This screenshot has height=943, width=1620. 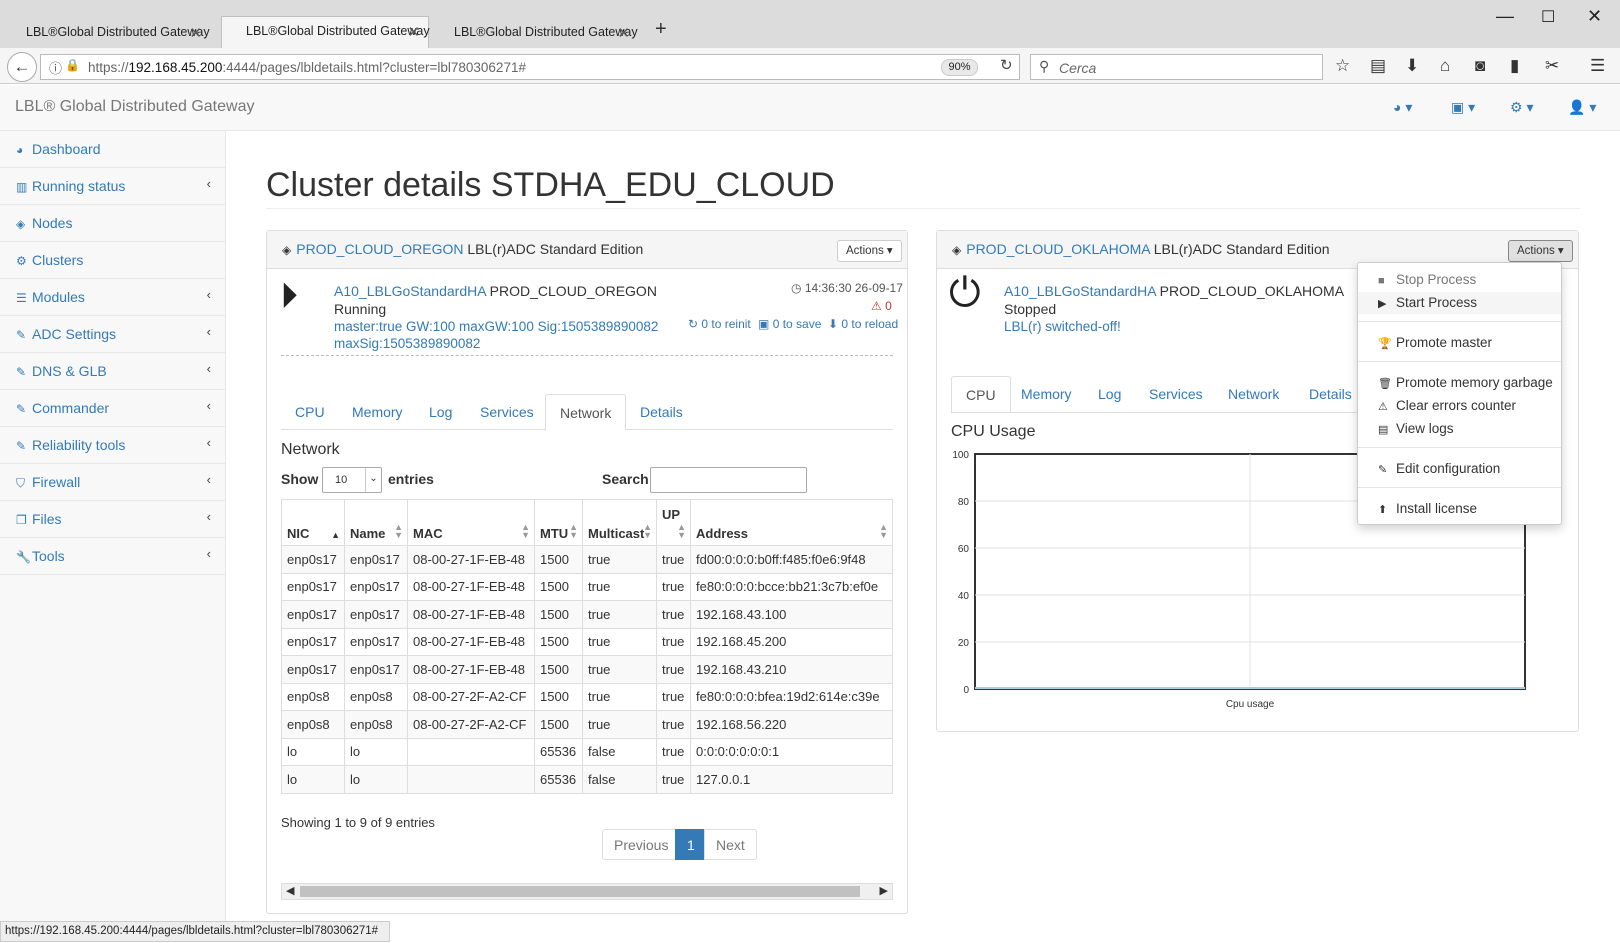 I want to click on sidebar-item-firewall: ⛉ Firewall ‹, so click(x=112, y=482).